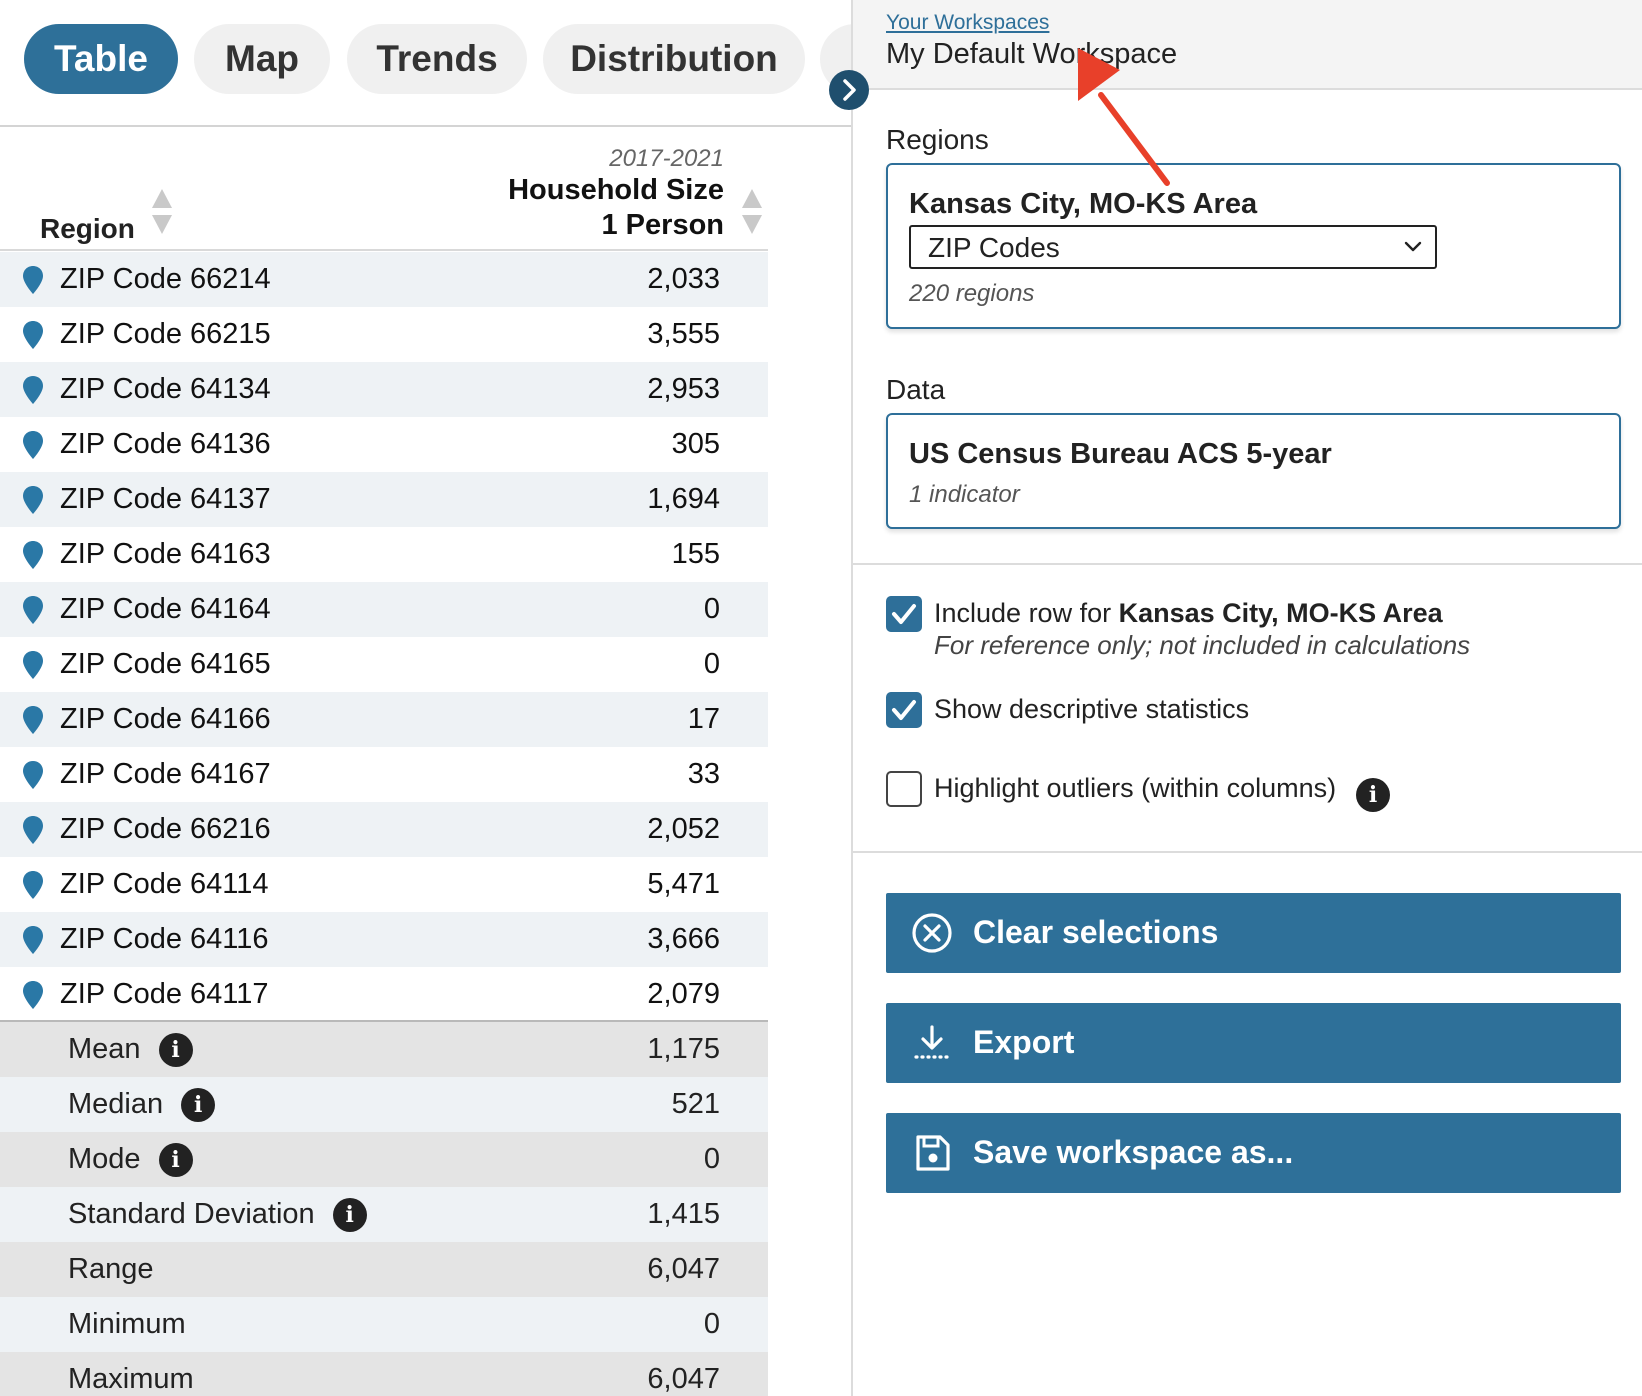 This screenshot has width=1642, height=1396. Describe the element at coordinates (116, 1104) in the screenshot. I see `stat-label: Median` at that location.